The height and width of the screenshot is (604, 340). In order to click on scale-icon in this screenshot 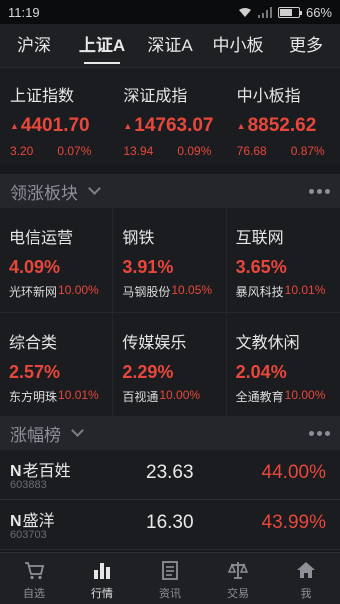, I will do `click(238, 570)`.